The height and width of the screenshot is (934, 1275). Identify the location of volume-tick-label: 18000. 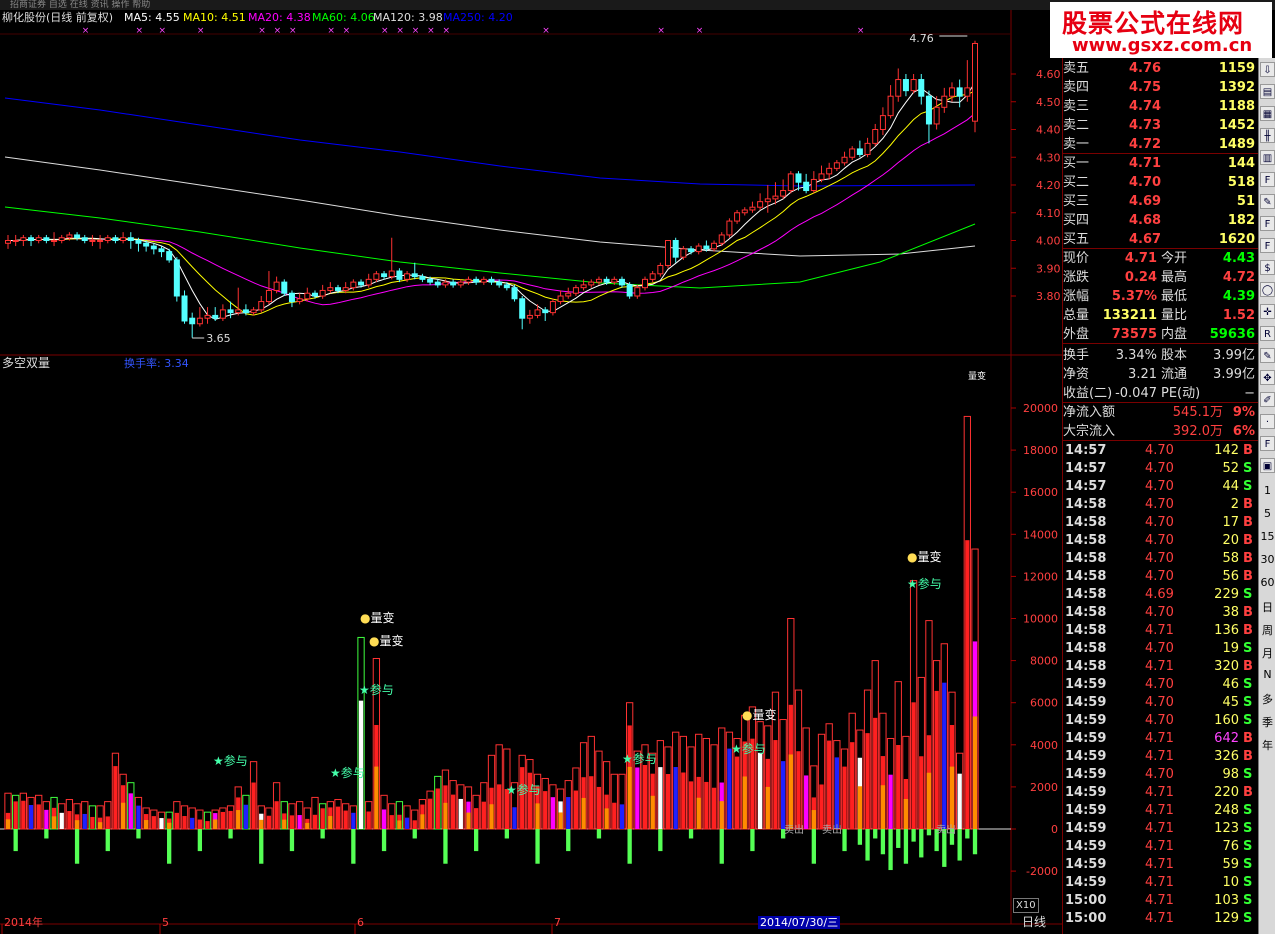
(1040, 450).